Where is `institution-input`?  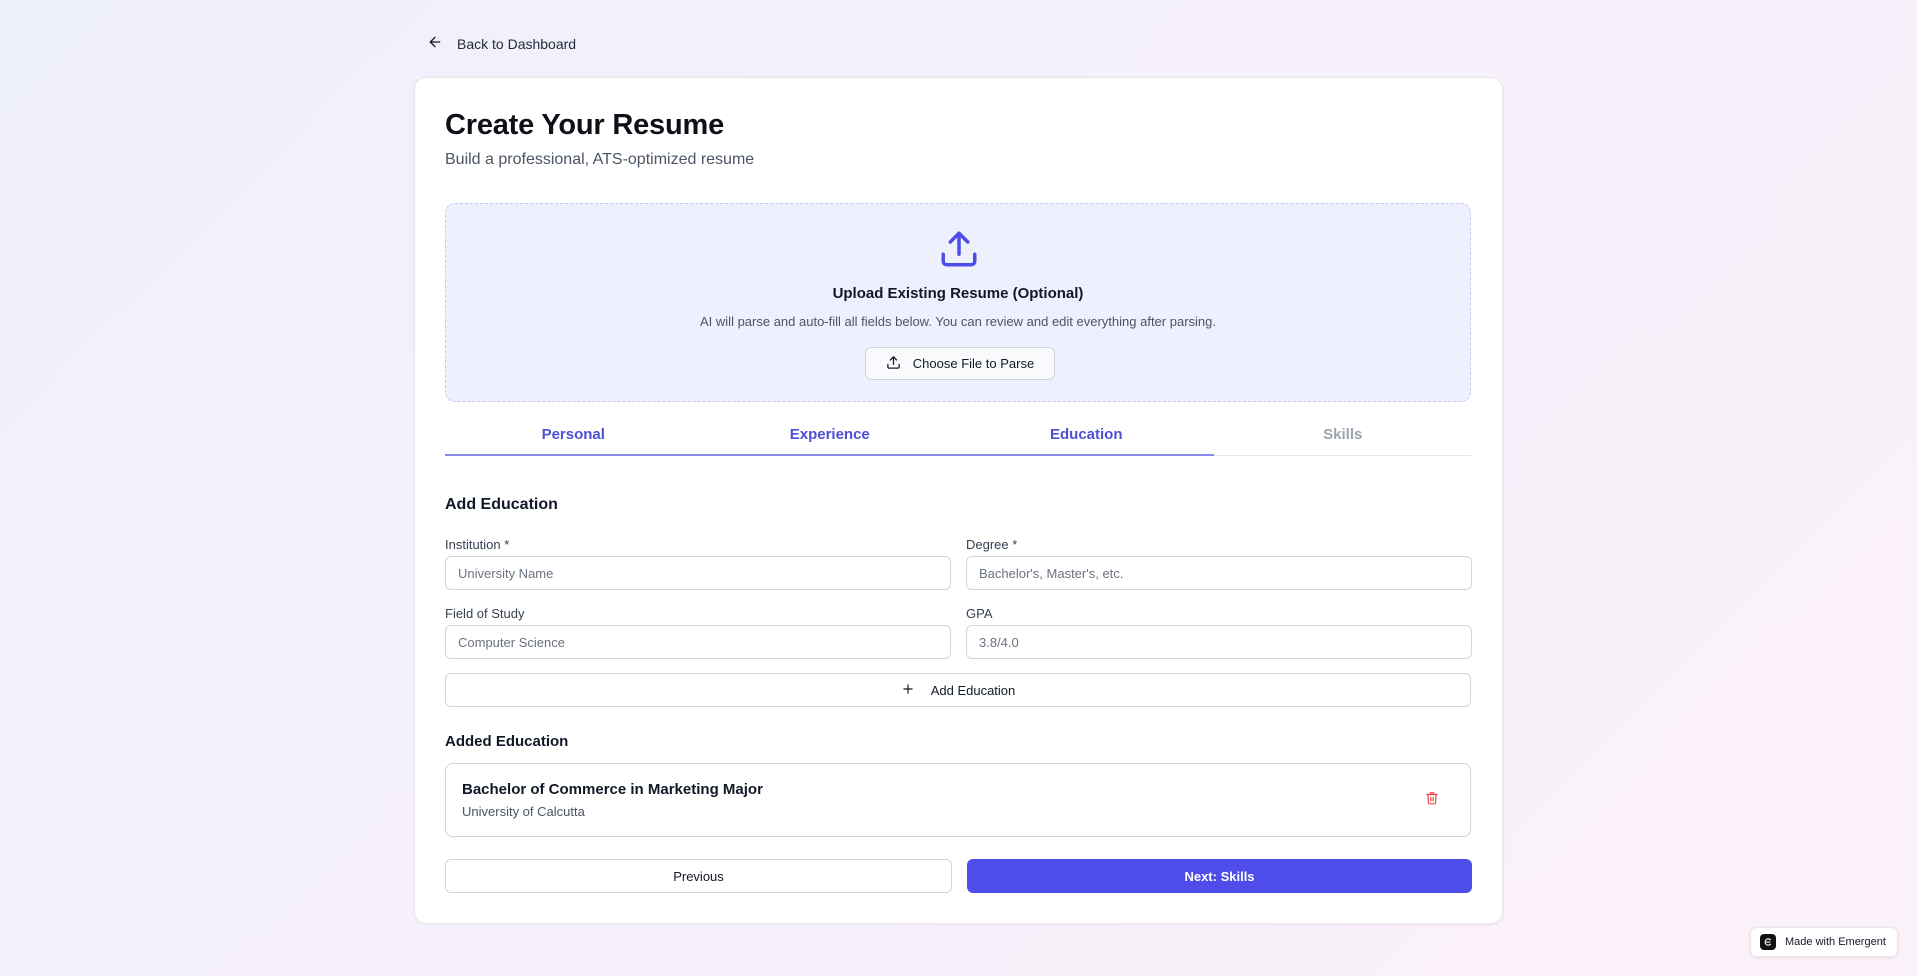
institution-input is located at coordinates (698, 573).